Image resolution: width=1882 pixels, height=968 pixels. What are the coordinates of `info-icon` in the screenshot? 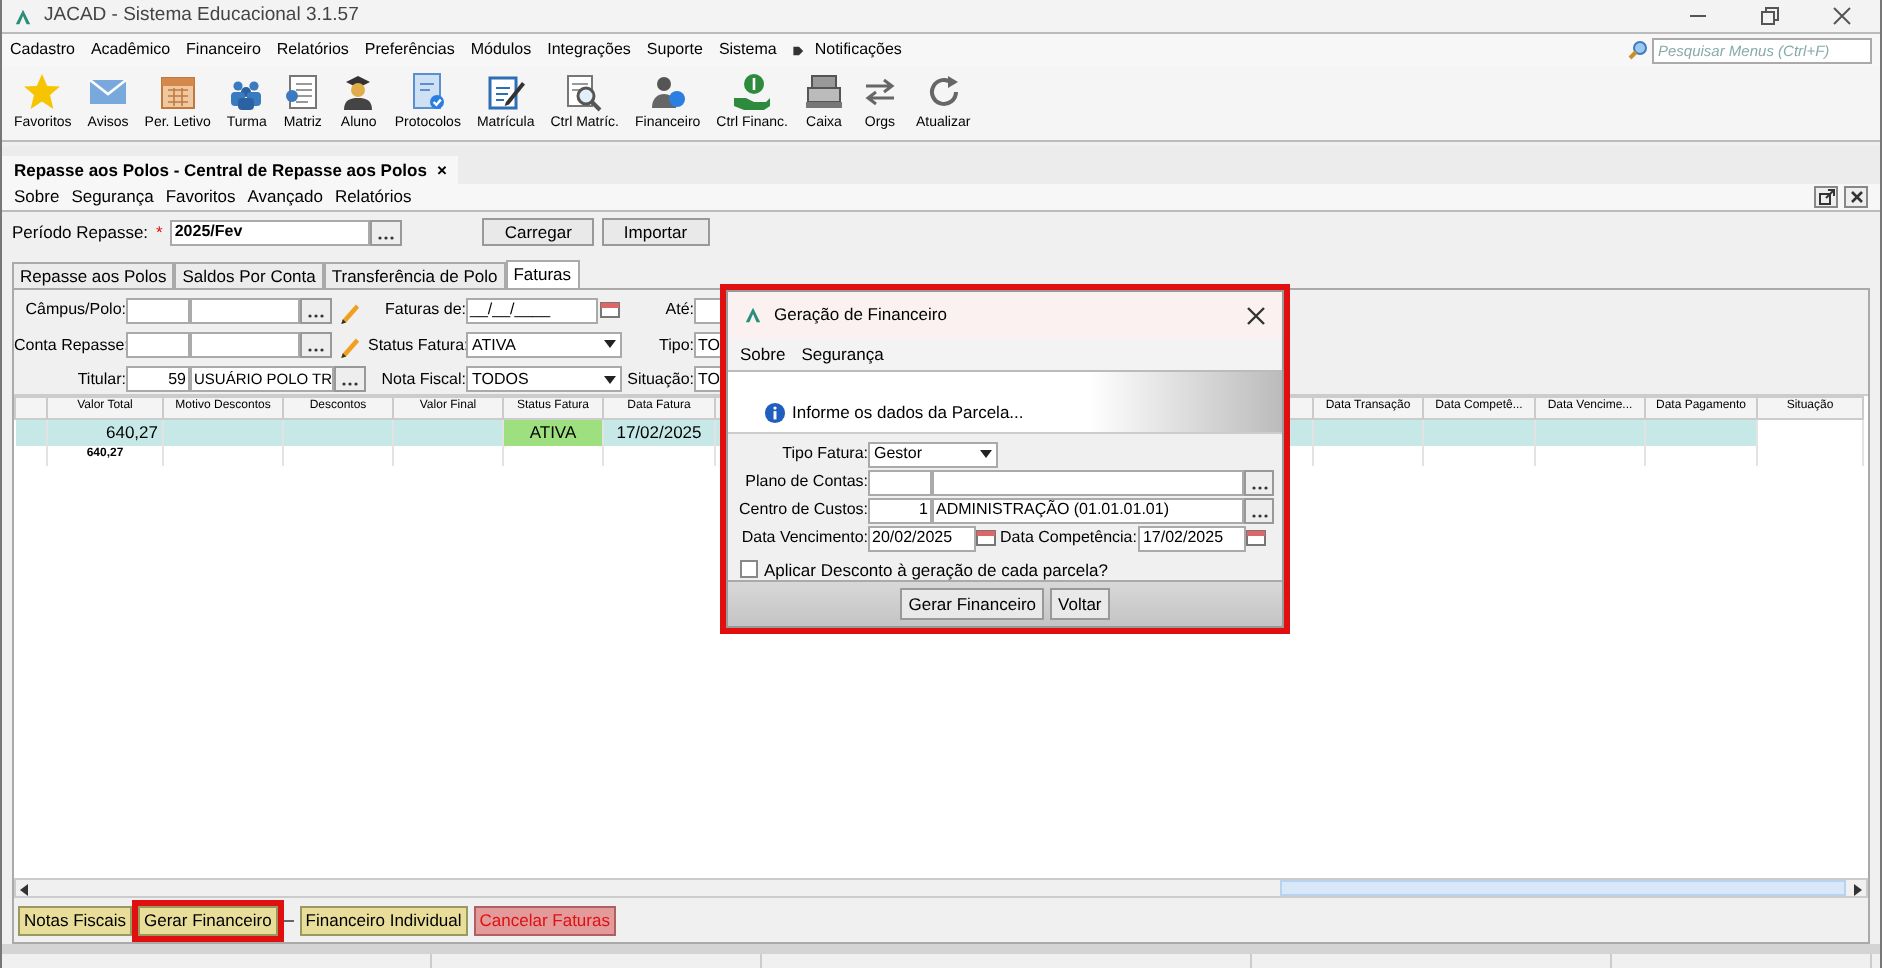 It's located at (775, 412).